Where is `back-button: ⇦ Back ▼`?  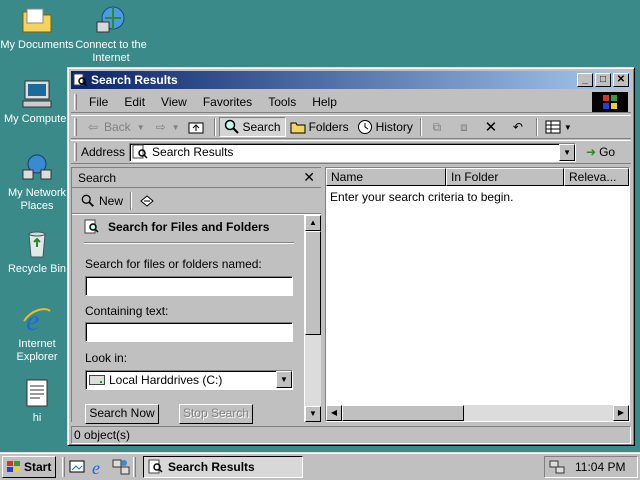 back-button: ⇦ Back ▼ is located at coordinates (115, 127).